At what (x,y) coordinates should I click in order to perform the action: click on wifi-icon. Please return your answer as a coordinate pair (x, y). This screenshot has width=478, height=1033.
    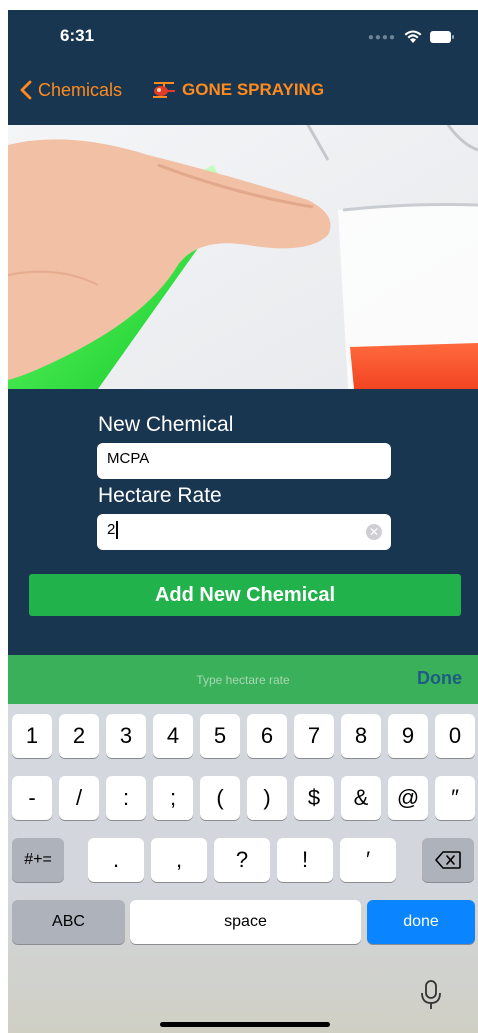
    Looking at the image, I should click on (413, 36).